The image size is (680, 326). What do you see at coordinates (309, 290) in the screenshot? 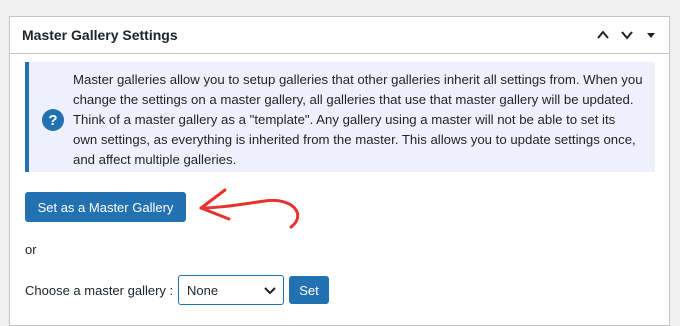
I see `set-button: Set` at bounding box center [309, 290].